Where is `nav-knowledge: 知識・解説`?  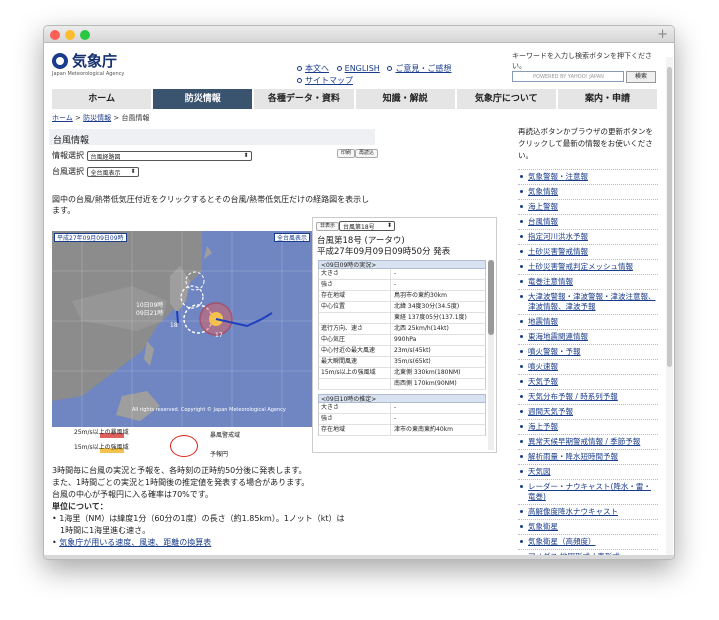
nav-knowledge: 知識・解説 is located at coordinates (406, 99).